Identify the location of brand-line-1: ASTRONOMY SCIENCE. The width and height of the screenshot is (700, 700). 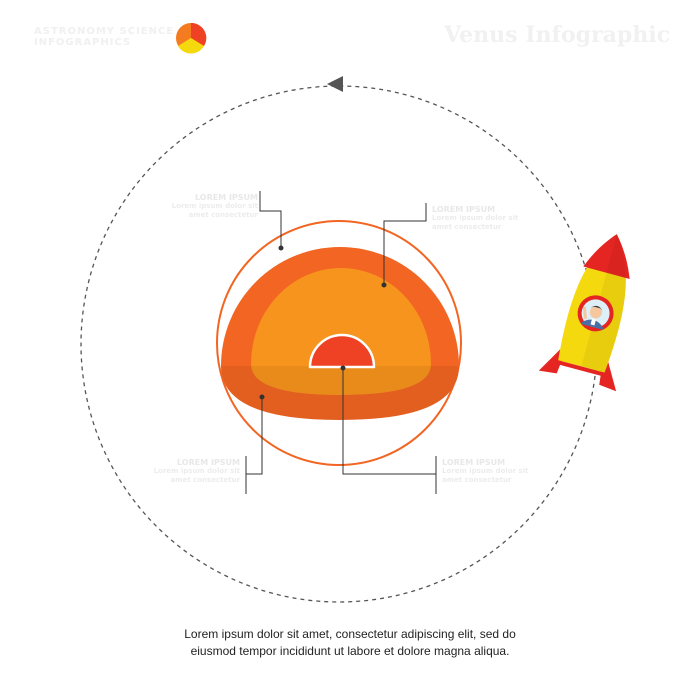
(104, 31).